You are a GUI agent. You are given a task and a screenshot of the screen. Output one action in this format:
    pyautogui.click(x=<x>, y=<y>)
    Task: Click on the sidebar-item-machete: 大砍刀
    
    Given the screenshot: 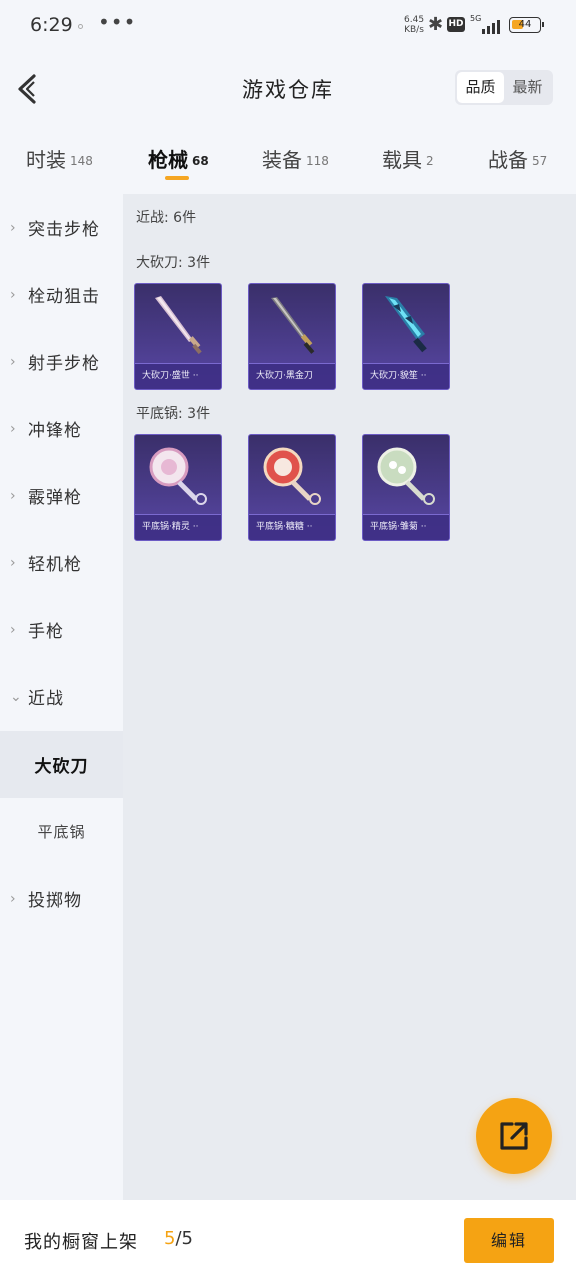 What is the action you would take?
    pyautogui.click(x=61, y=764)
    